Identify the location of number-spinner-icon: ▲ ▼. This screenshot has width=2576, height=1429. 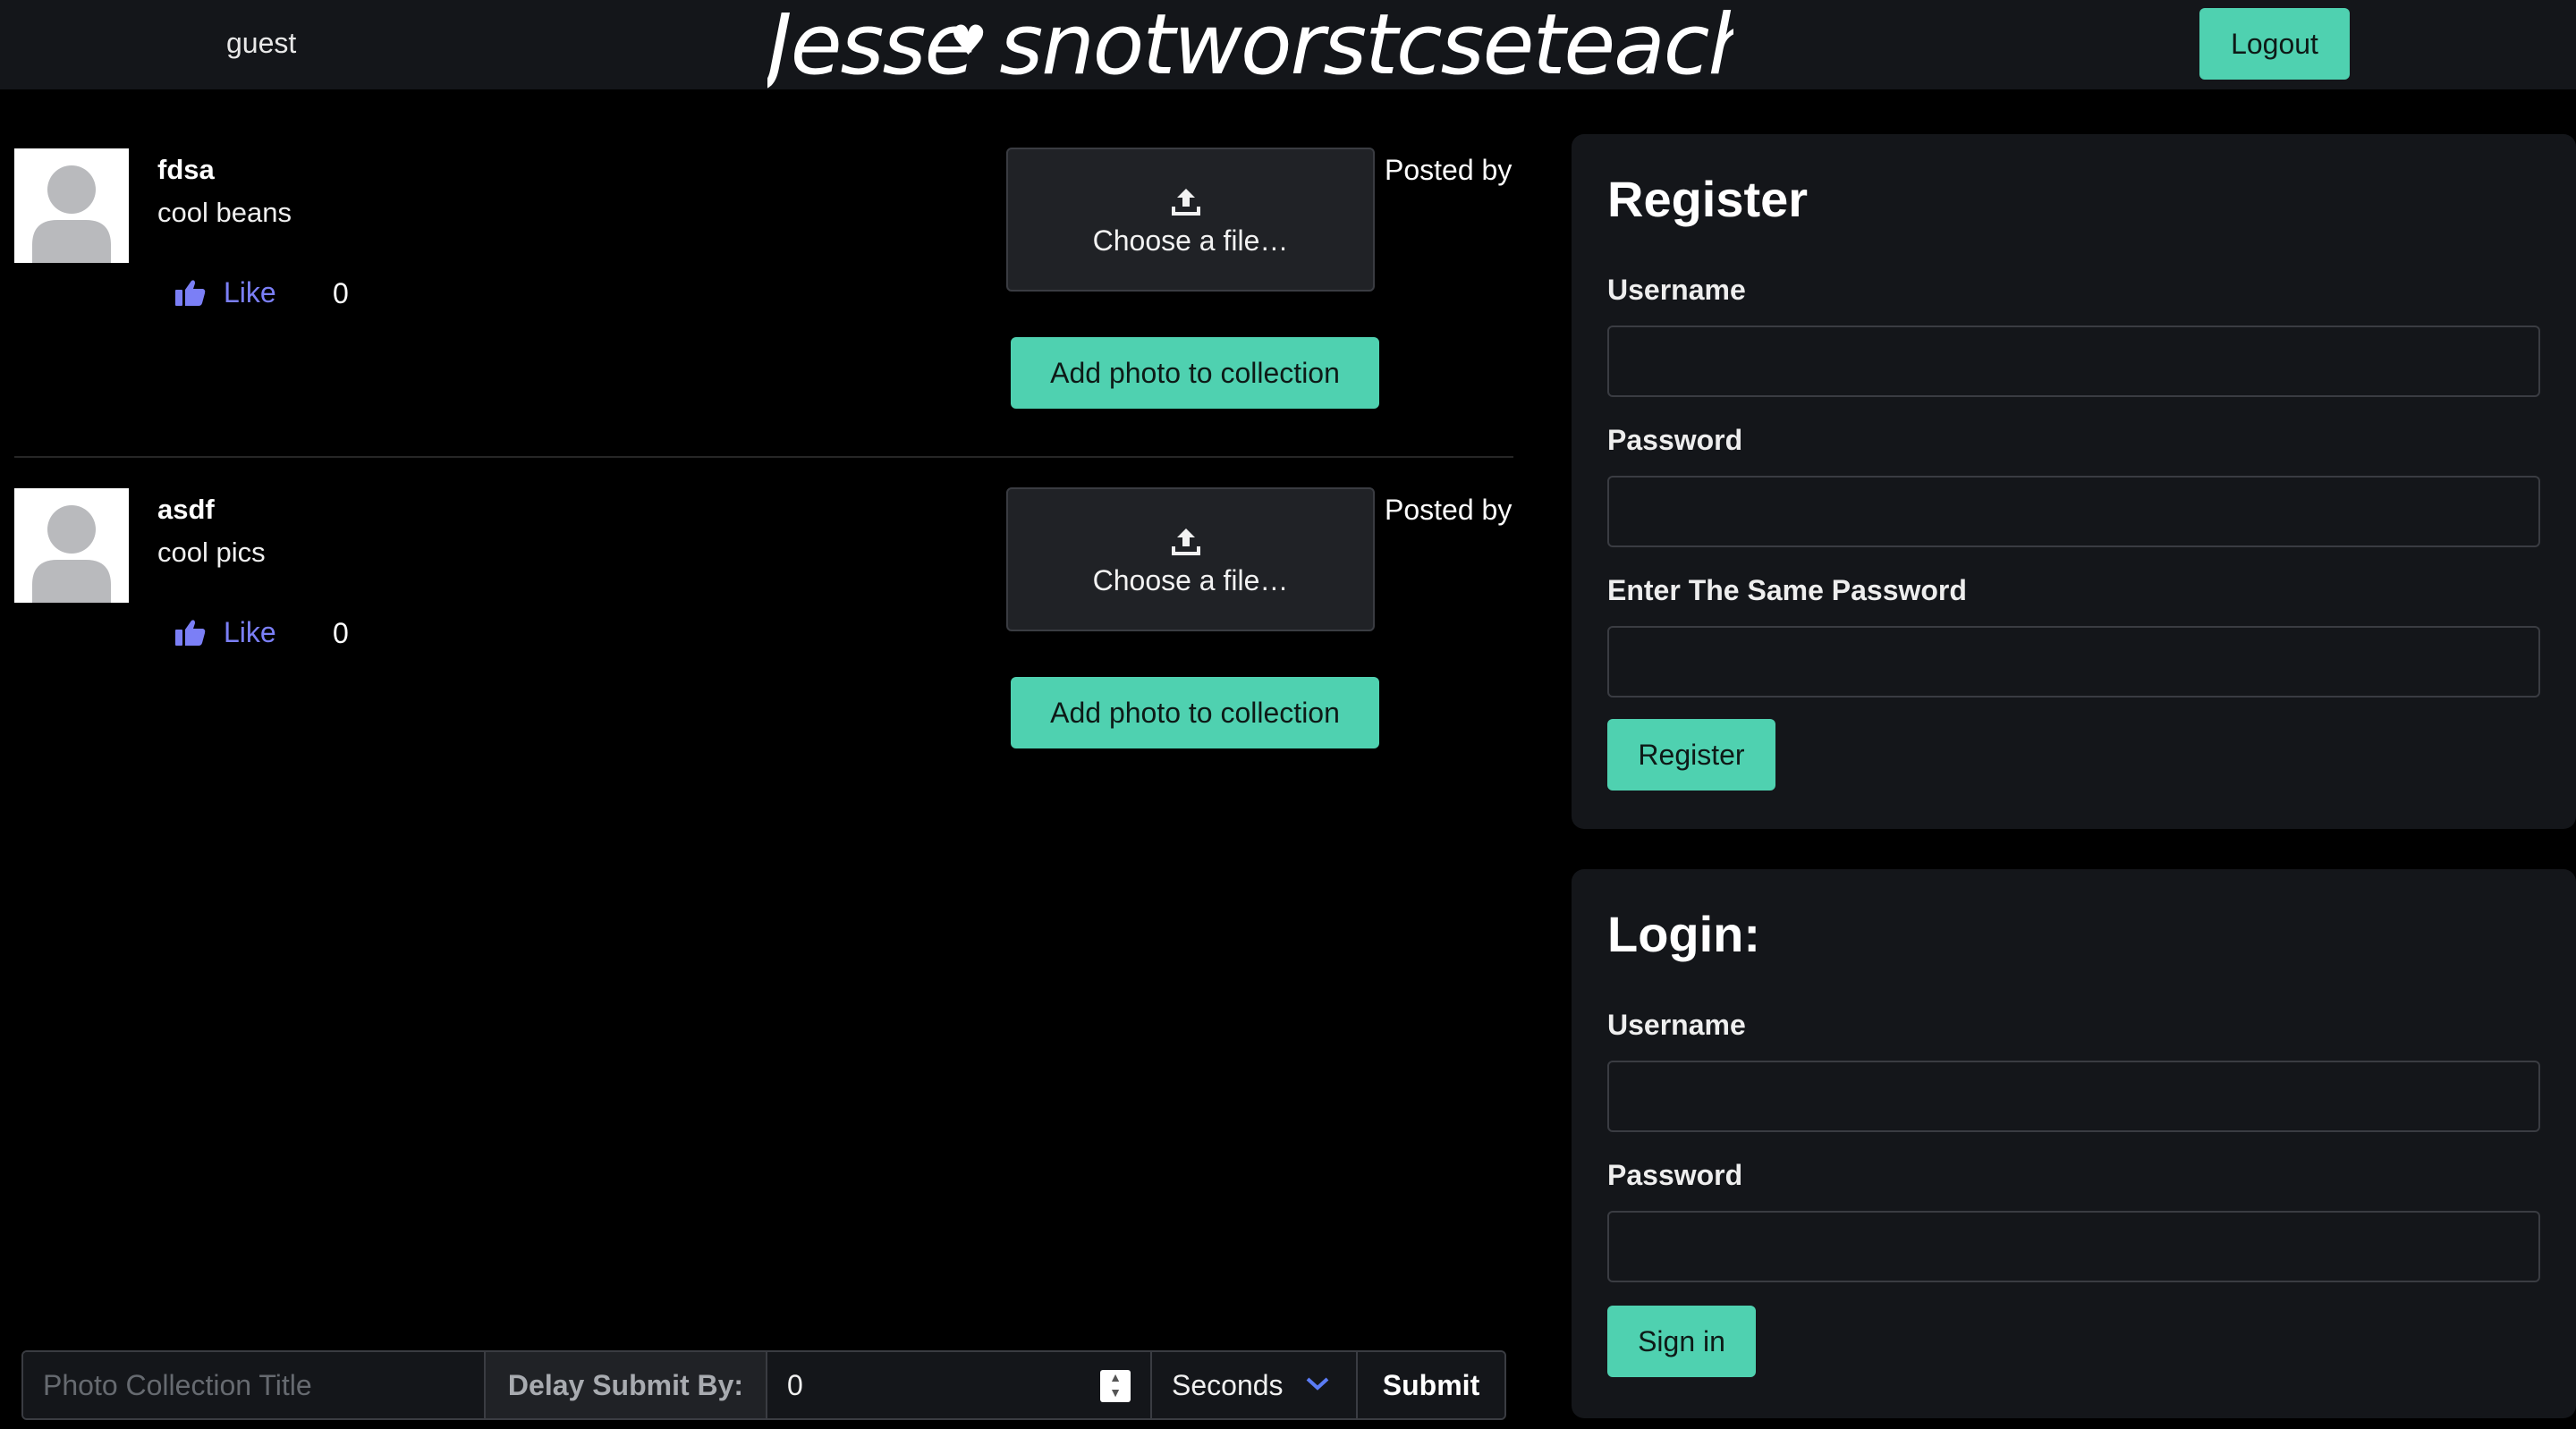
(1115, 1386).